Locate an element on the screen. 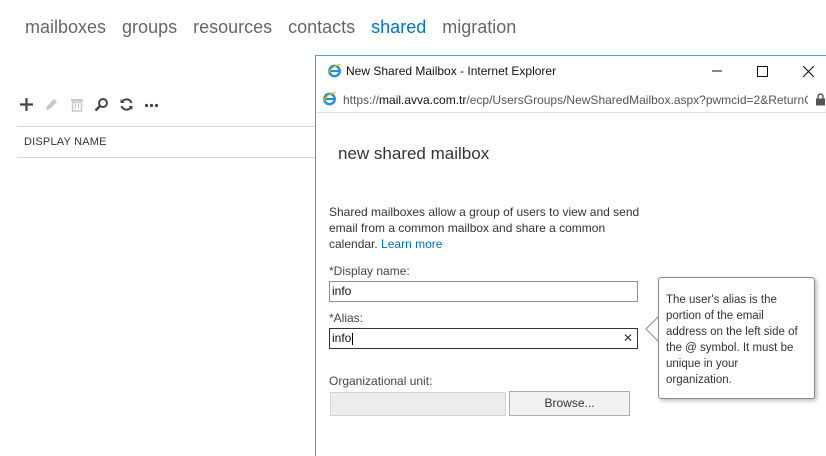 The width and height of the screenshot is (826, 456). close-button is located at coordinates (808, 71).